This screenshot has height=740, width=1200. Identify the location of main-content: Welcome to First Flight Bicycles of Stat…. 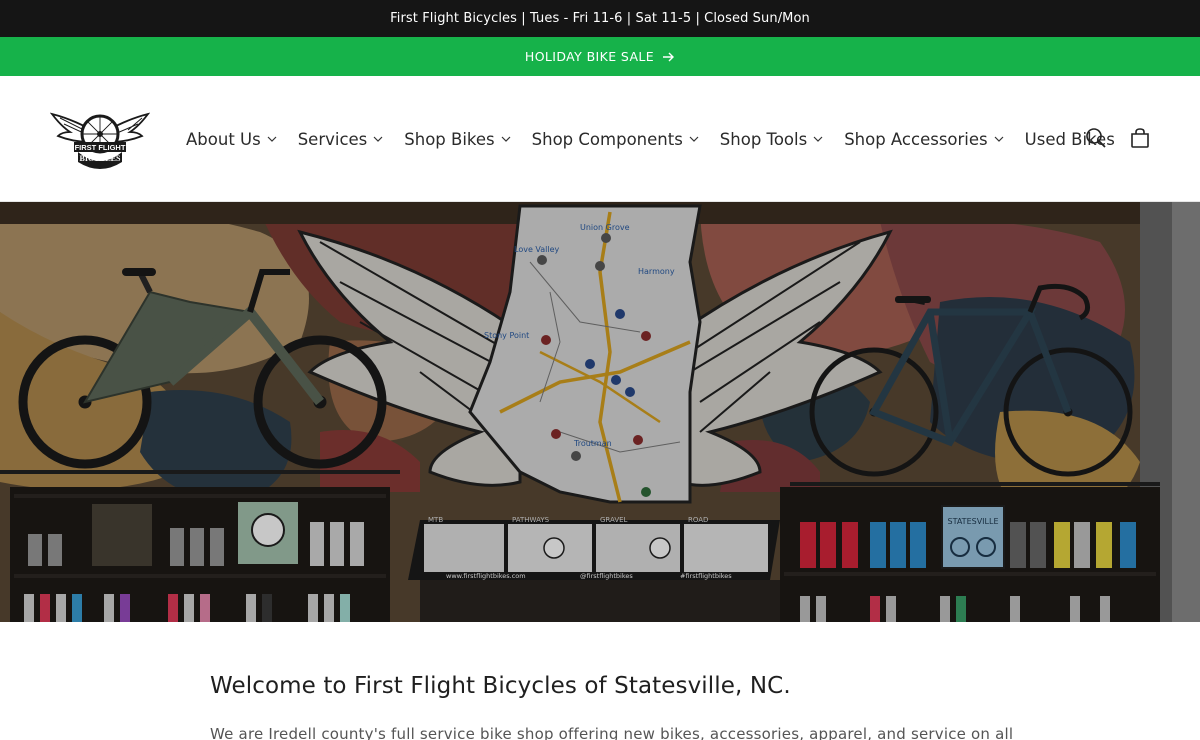
(612, 681).